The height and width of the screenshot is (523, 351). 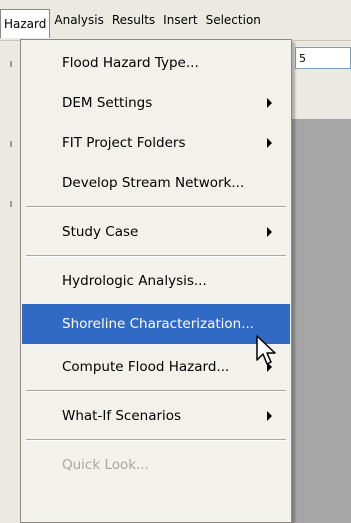 What do you see at coordinates (10, 282) in the screenshot?
I see `background-window-edge` at bounding box center [10, 282].